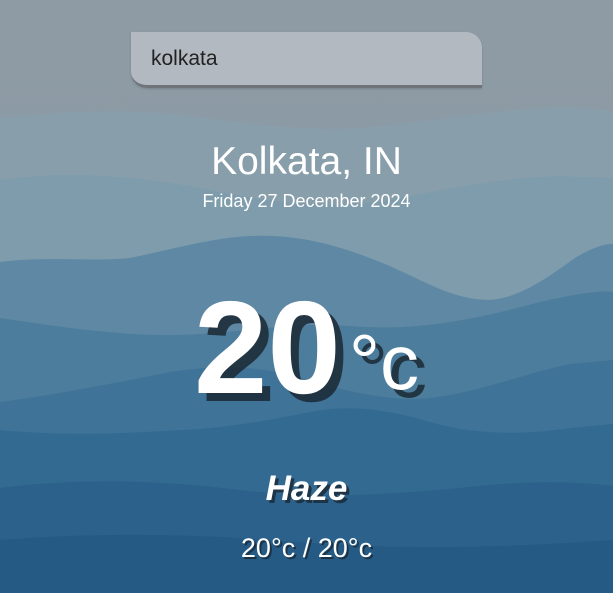 Image resolution: width=613 pixels, height=593 pixels. What do you see at coordinates (267, 347) in the screenshot?
I see `temperature-value: 20` at bounding box center [267, 347].